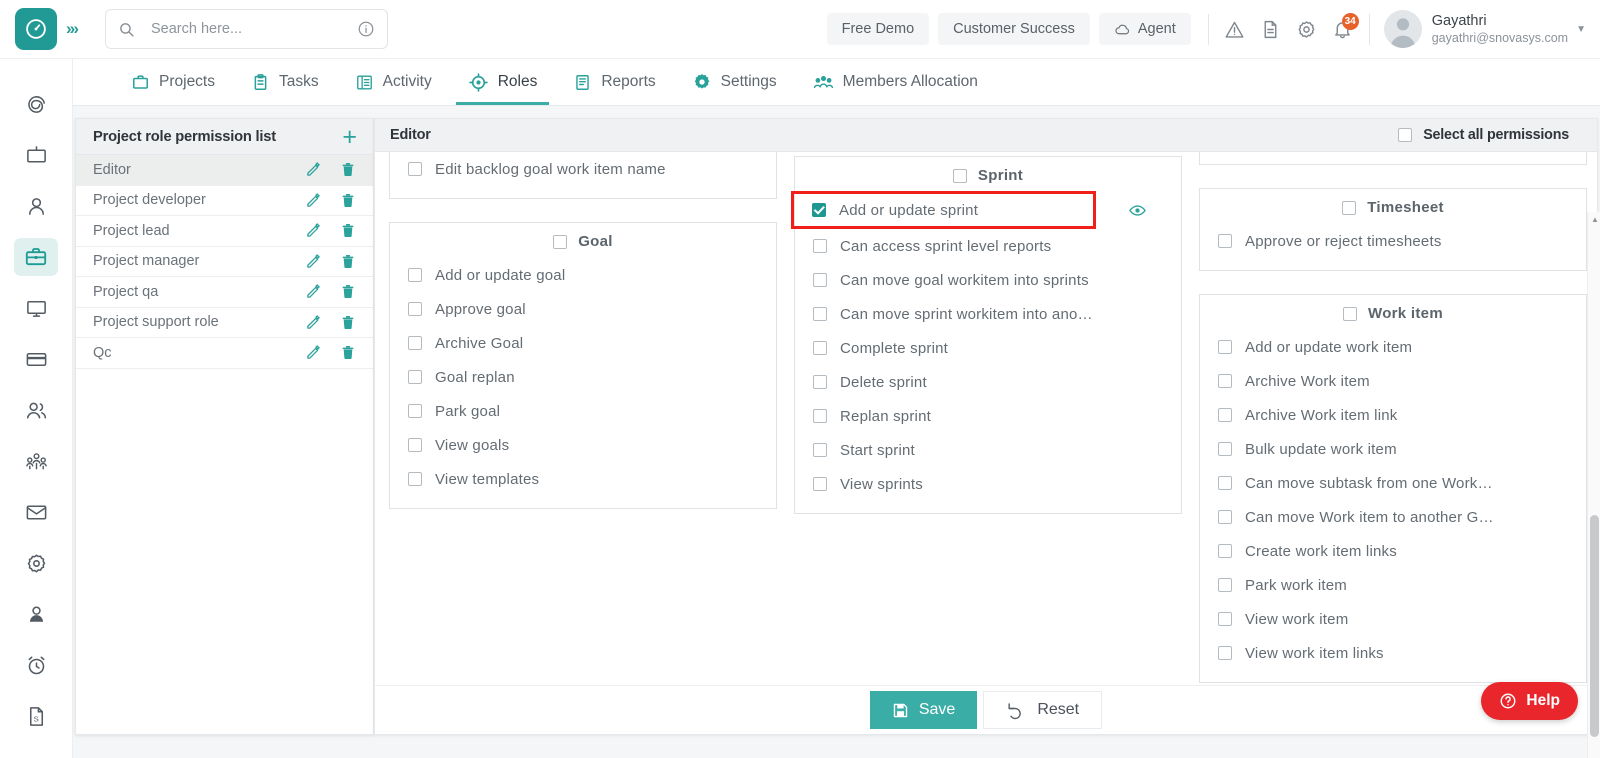  I want to click on role-row-project-support-role: Project support role, so click(224, 323).